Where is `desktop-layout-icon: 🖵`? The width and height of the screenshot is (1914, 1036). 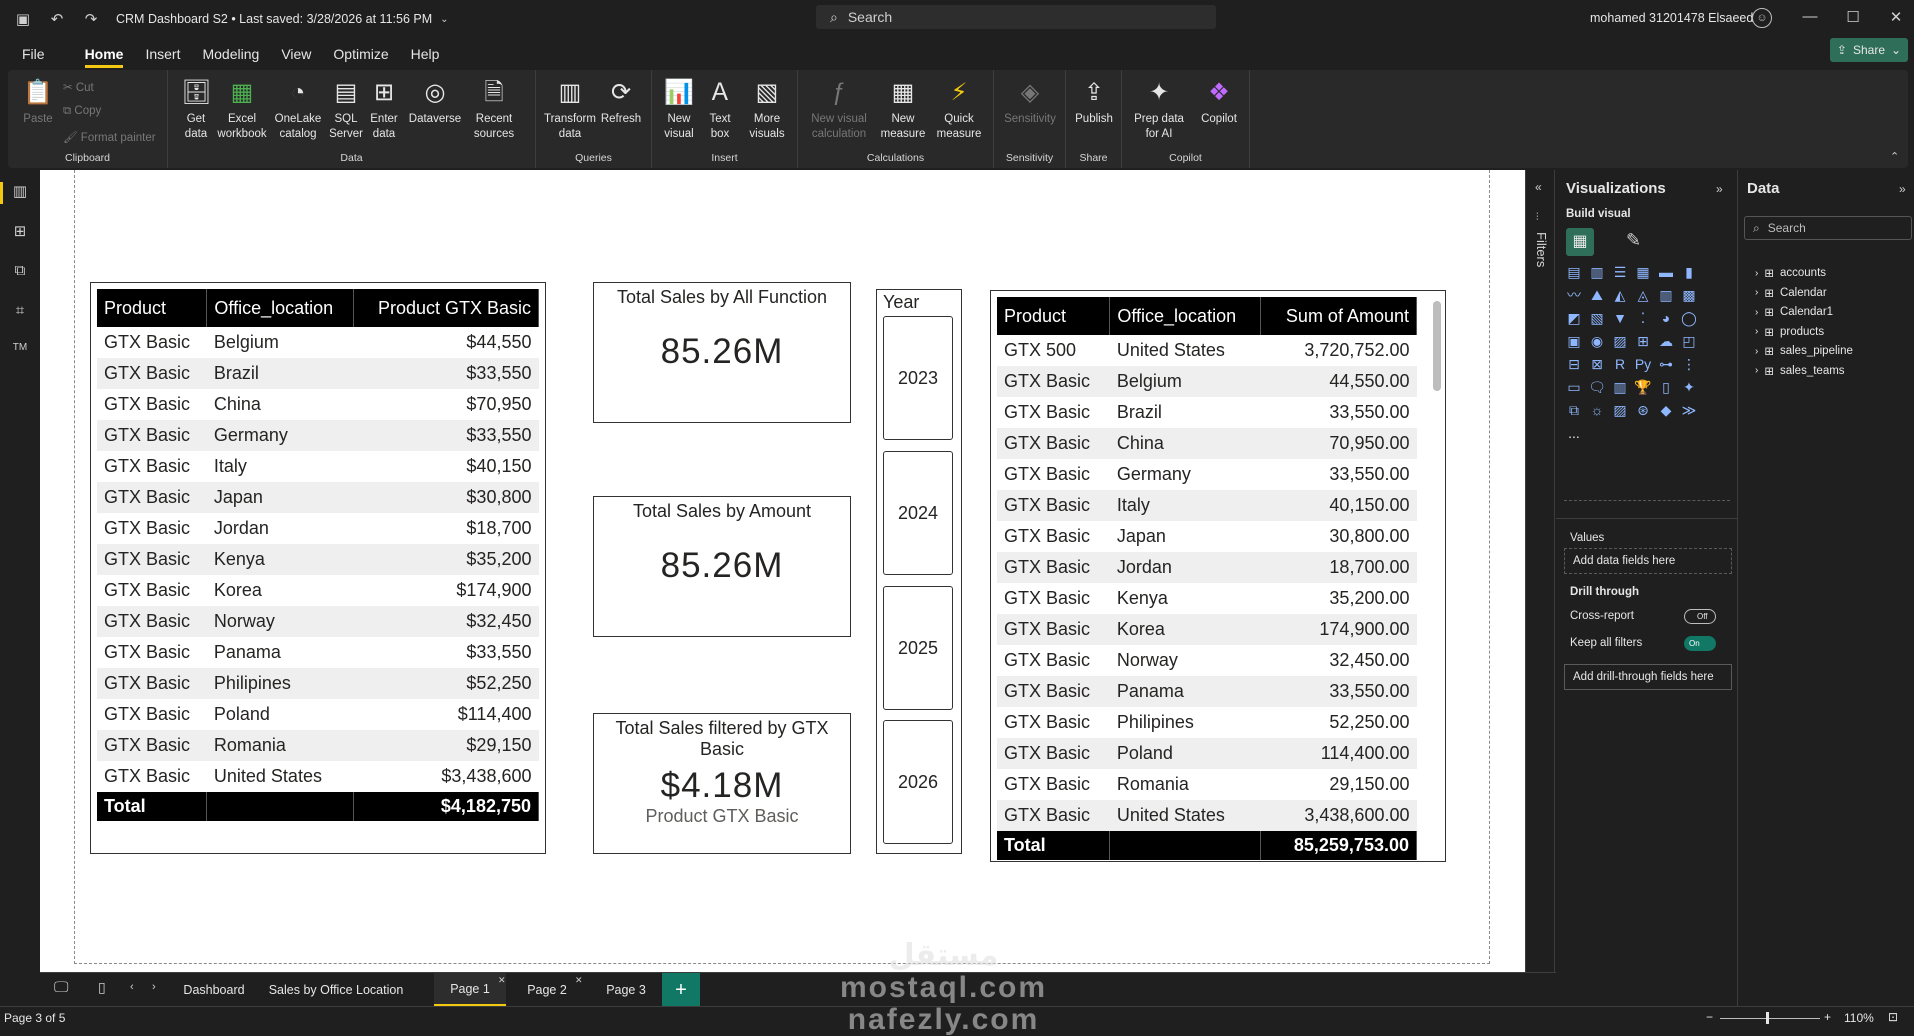 desktop-layout-icon: 🖵 is located at coordinates (61, 987).